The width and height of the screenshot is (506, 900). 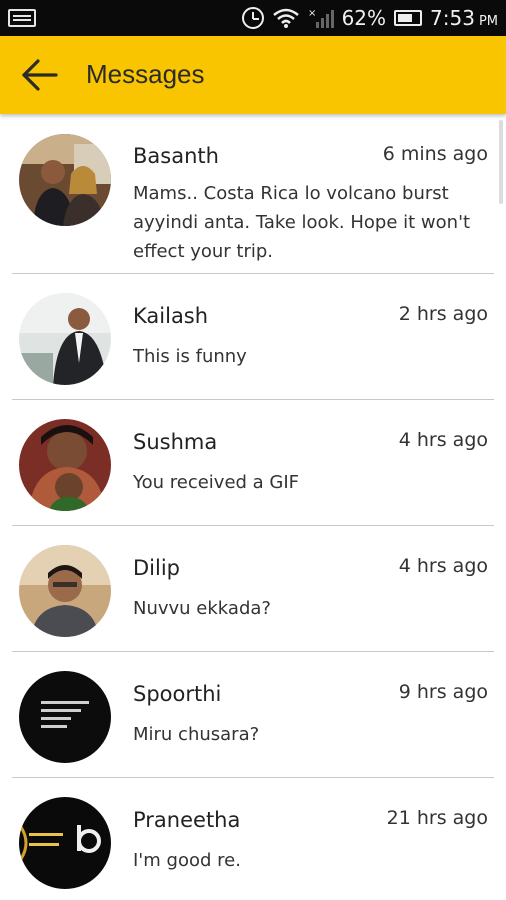 What do you see at coordinates (190, 356) in the screenshot?
I see `message-preview: This is funny` at bounding box center [190, 356].